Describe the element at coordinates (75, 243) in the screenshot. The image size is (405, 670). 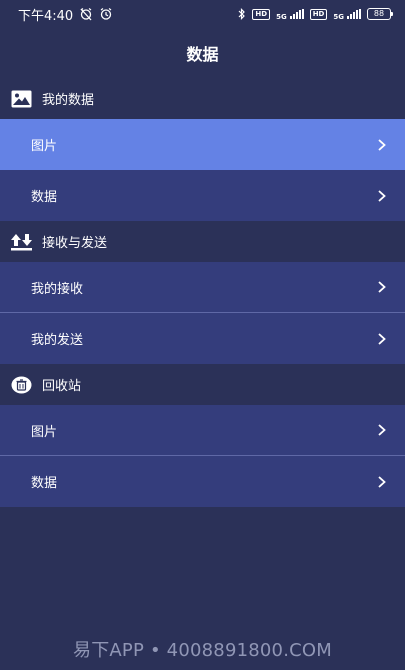
I see `section-title: 接收与发送` at that location.